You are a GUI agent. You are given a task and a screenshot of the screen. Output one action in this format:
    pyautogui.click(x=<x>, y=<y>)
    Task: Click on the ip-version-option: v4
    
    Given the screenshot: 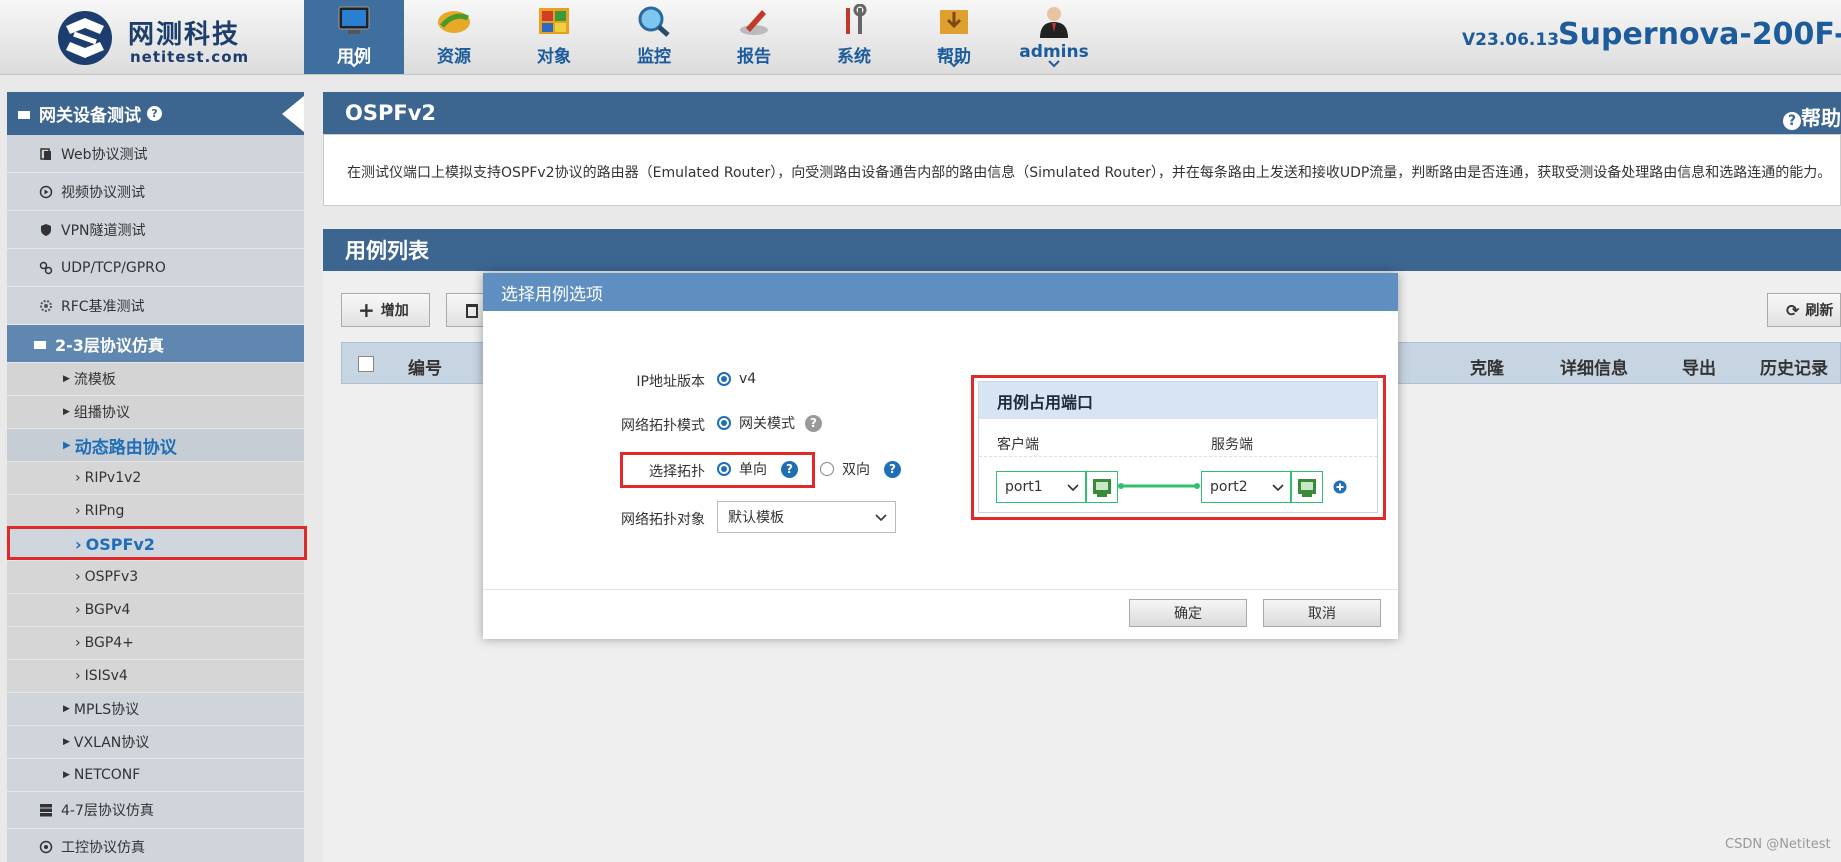 What is the action you would take?
    pyautogui.click(x=736, y=379)
    